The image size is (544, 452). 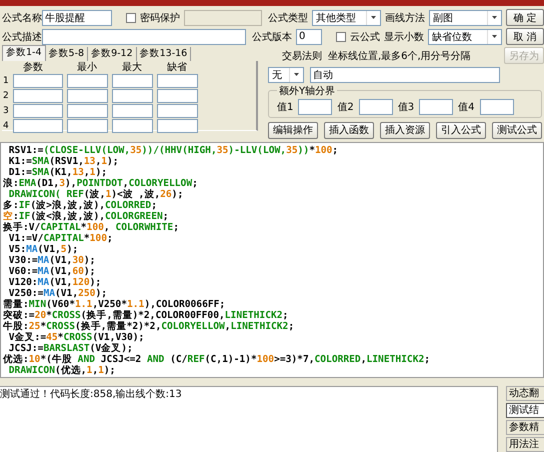 What do you see at coordinates (52, 260) in the screenshot?
I see `code-line: V30:=MA(V1,30);` at bounding box center [52, 260].